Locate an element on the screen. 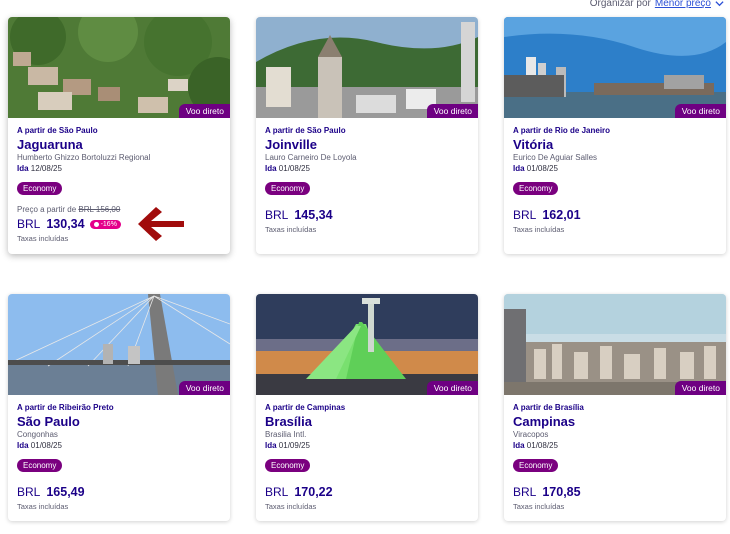 This screenshot has width=730, height=534. price-row: BRL 162,01 is located at coordinates (615, 215).